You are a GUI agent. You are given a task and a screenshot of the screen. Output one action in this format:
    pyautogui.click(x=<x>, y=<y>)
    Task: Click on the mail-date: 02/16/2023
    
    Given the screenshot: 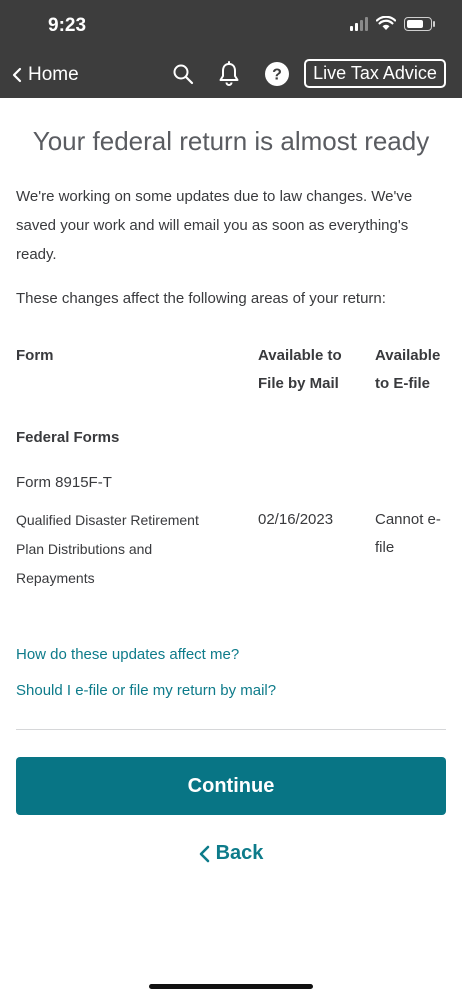 What is the action you would take?
    pyautogui.click(x=296, y=519)
    